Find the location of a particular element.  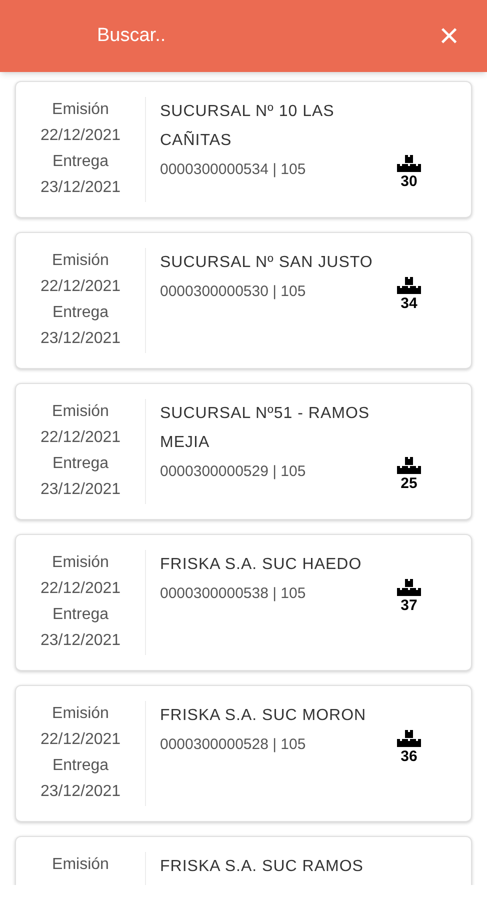

box-count: 30 is located at coordinates (409, 182).